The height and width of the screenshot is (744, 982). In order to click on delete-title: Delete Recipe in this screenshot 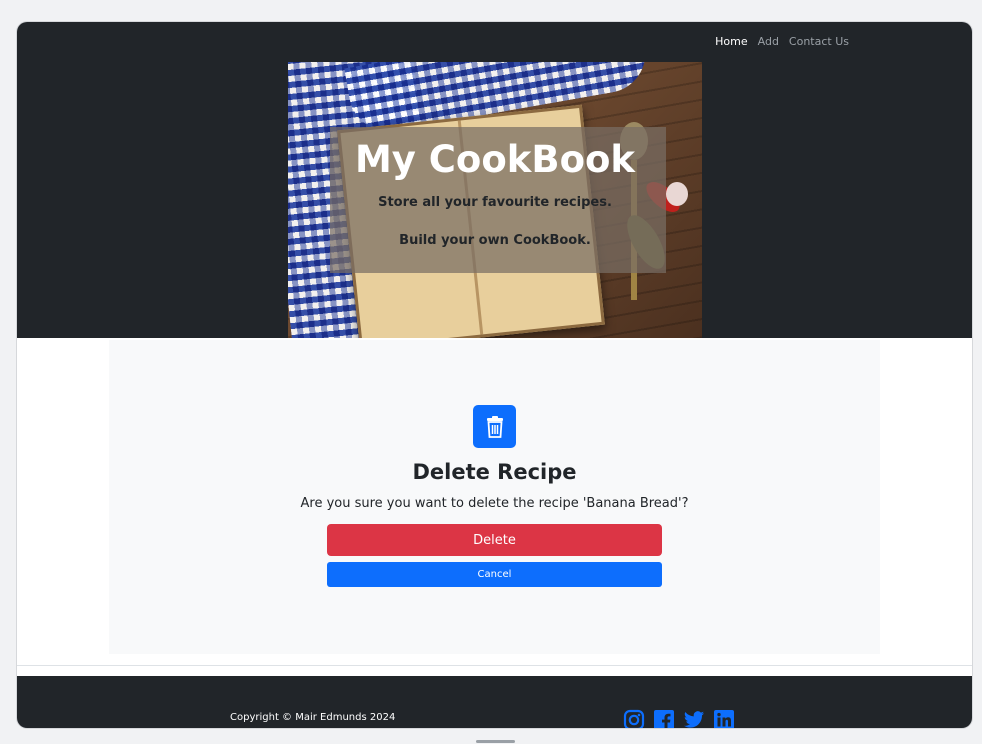, I will do `click(494, 472)`.